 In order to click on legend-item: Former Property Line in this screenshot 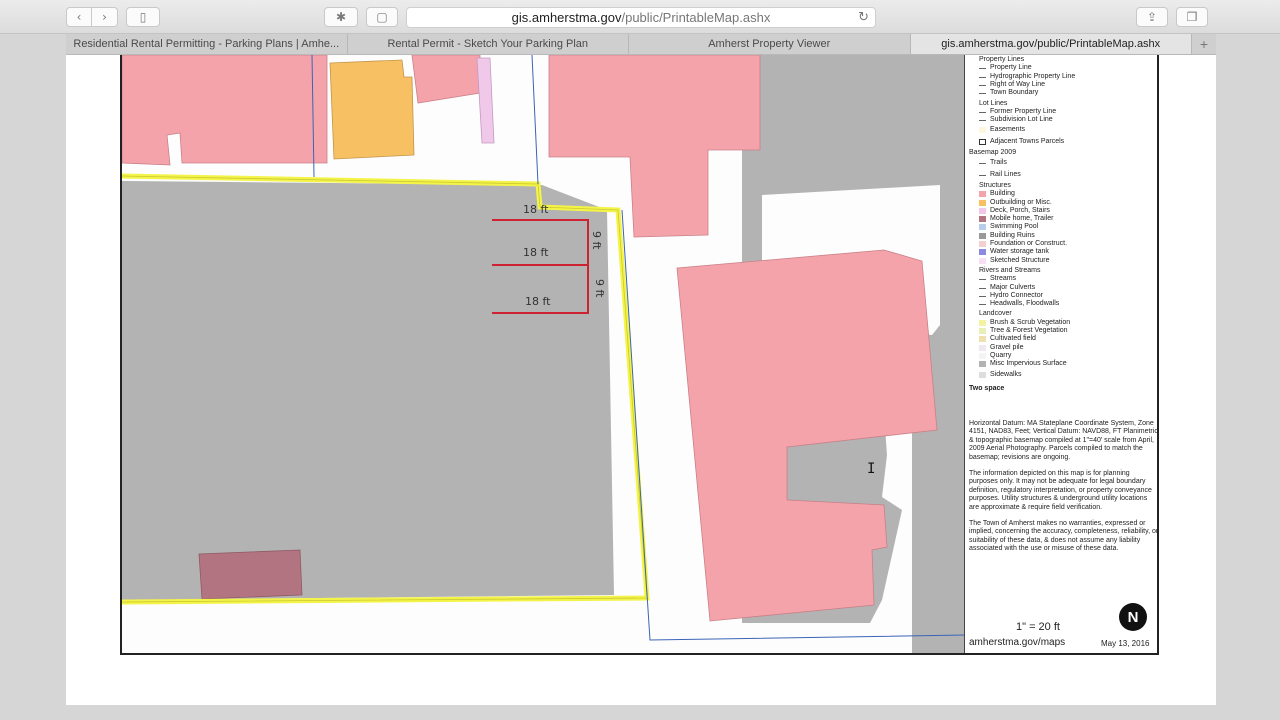, I will do `click(1023, 111)`.